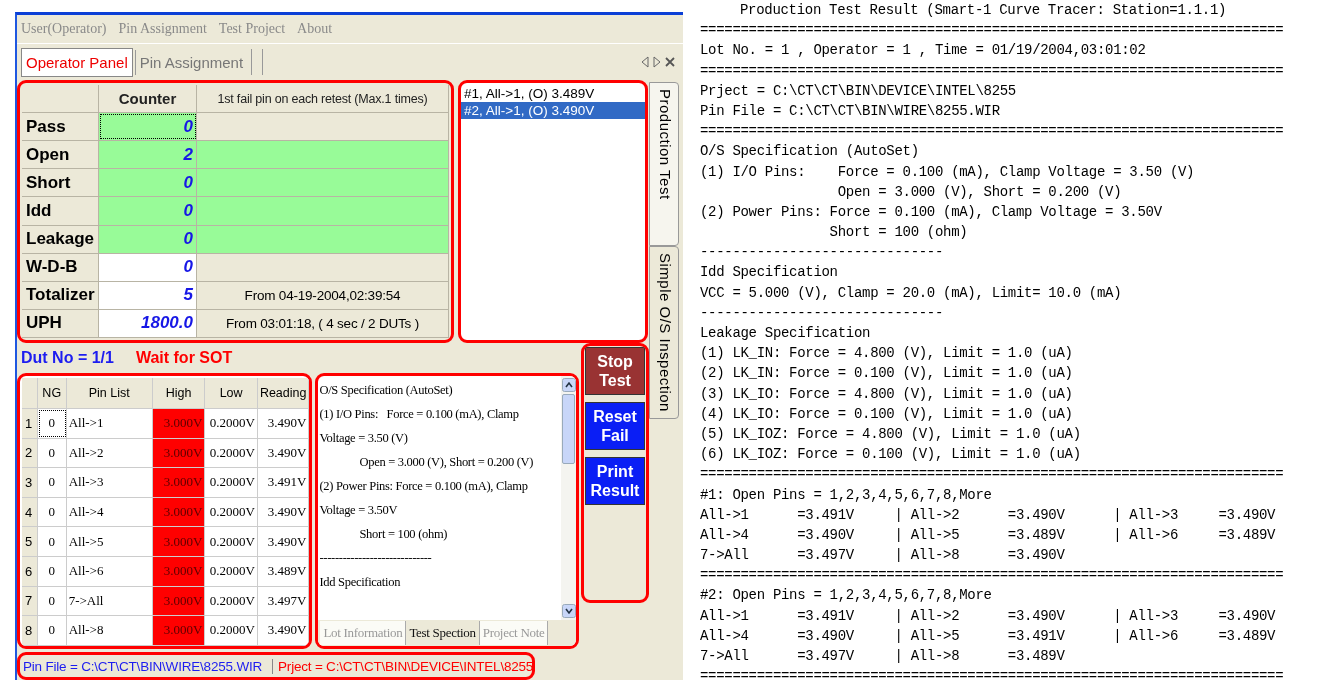  What do you see at coordinates (670, 62) in the screenshot?
I see `close-icon` at bounding box center [670, 62].